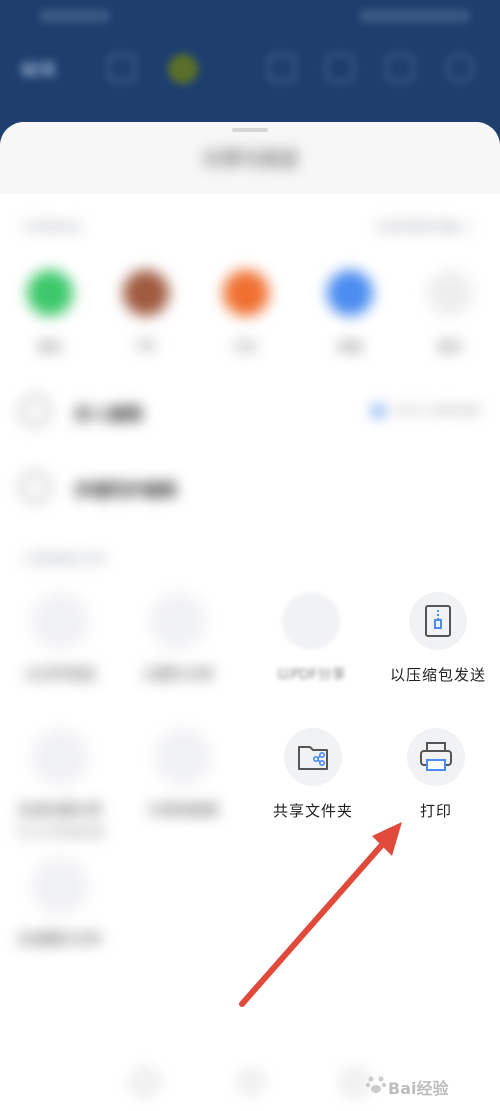  Describe the element at coordinates (418, 1088) in the screenshot. I see `watermark-text: Bai经验` at that location.